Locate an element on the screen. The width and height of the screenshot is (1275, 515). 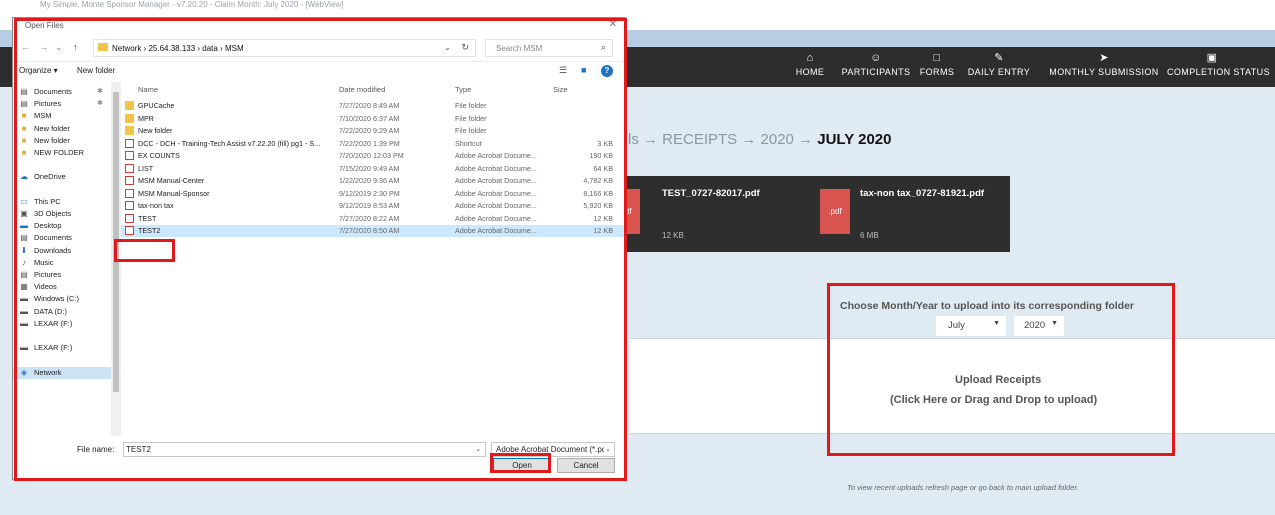
column-date-modified: Date modified is located at coordinates (362, 89).